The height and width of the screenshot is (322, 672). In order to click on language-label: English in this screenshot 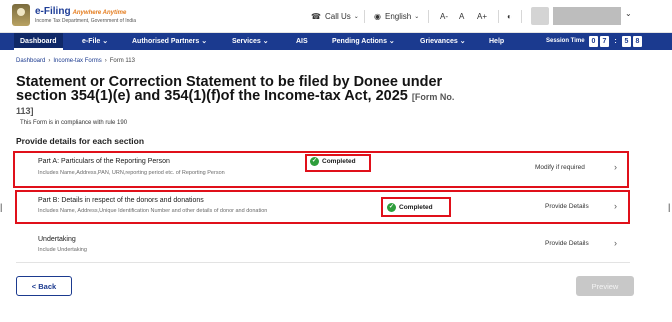, I will do `click(398, 16)`.